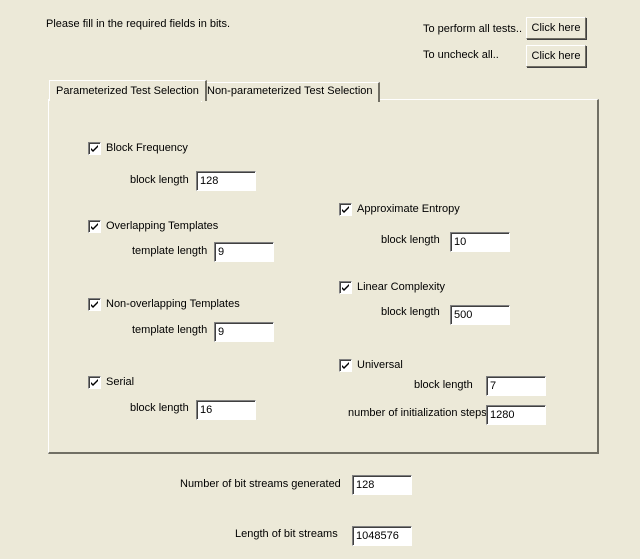  I want to click on overlapping-templates-checkbox, so click(94, 226).